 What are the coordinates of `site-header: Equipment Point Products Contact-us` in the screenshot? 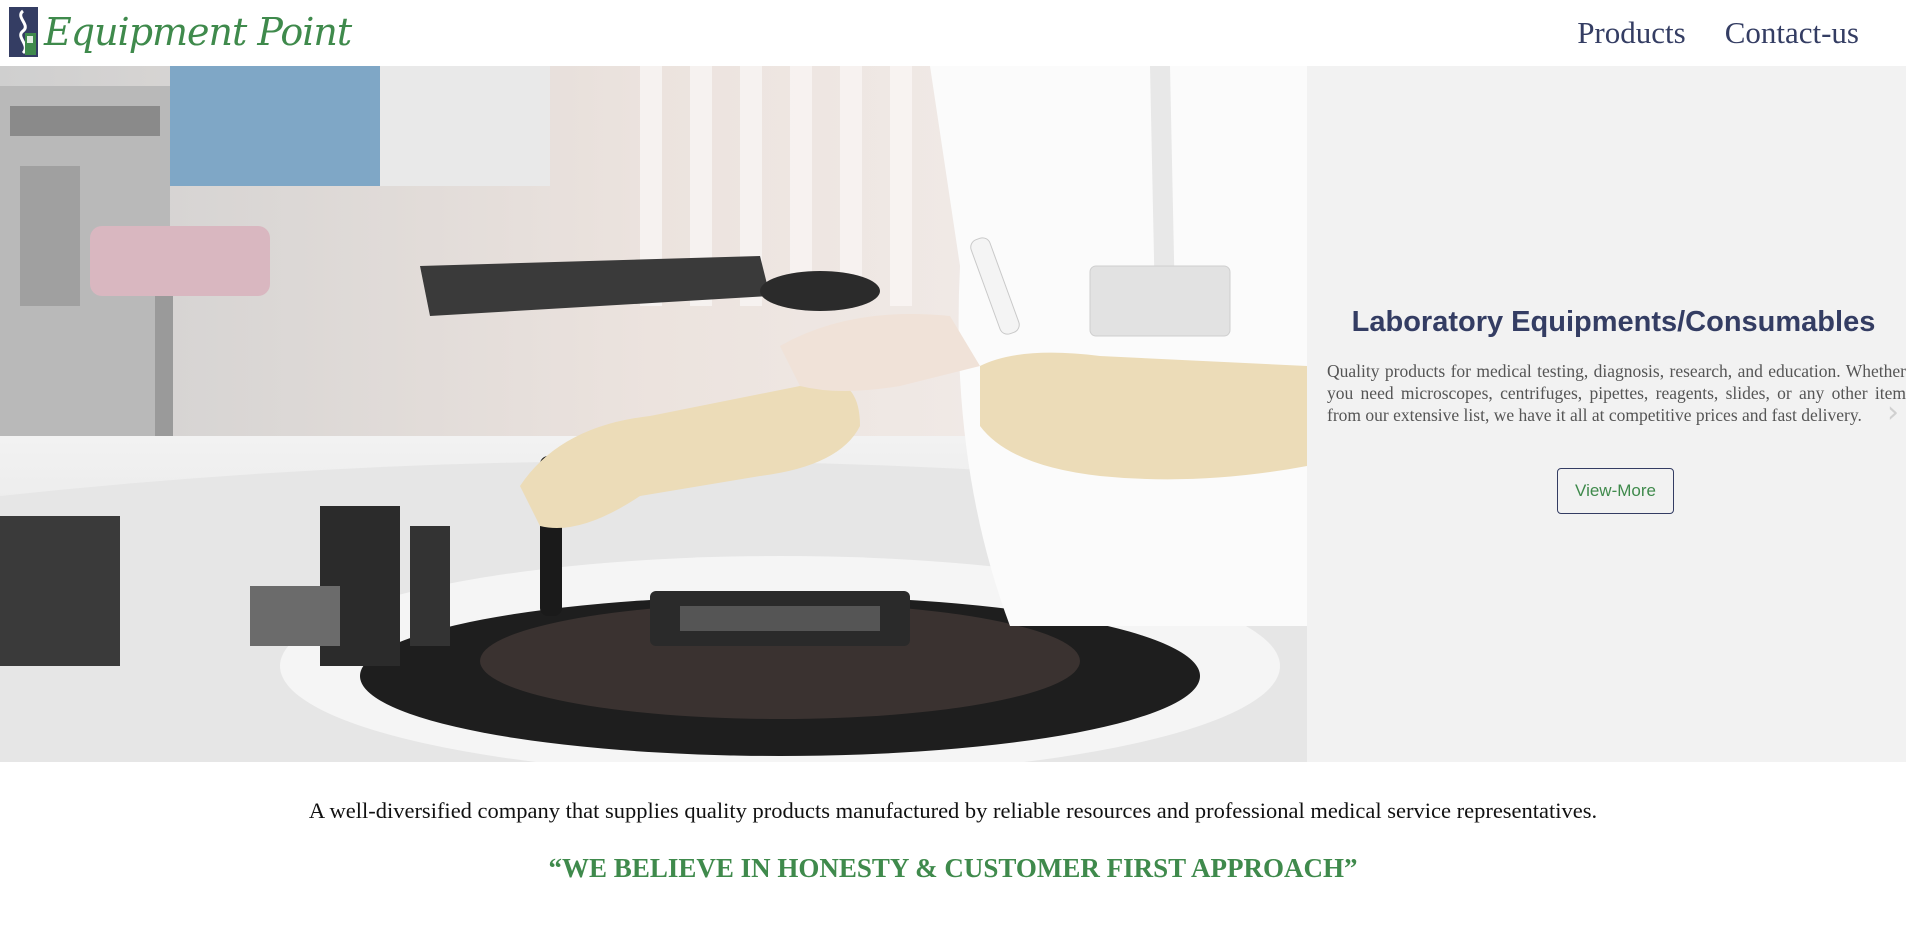 It's located at (954, 33).